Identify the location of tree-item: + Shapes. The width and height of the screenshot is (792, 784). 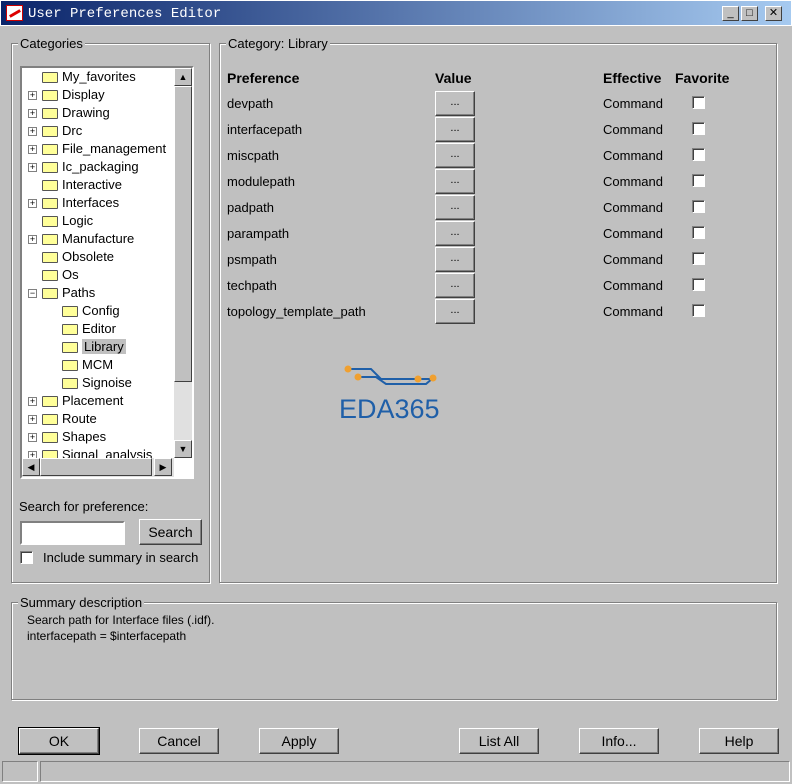
(67, 437).